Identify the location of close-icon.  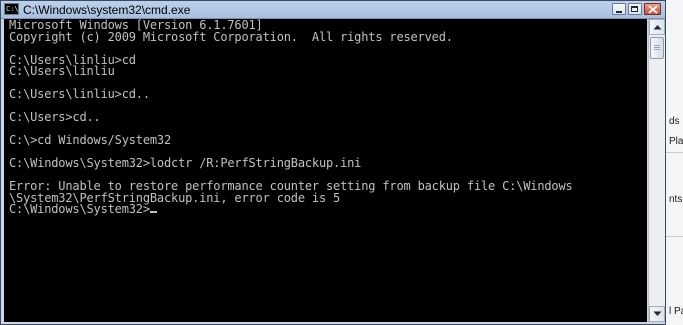
(653, 9).